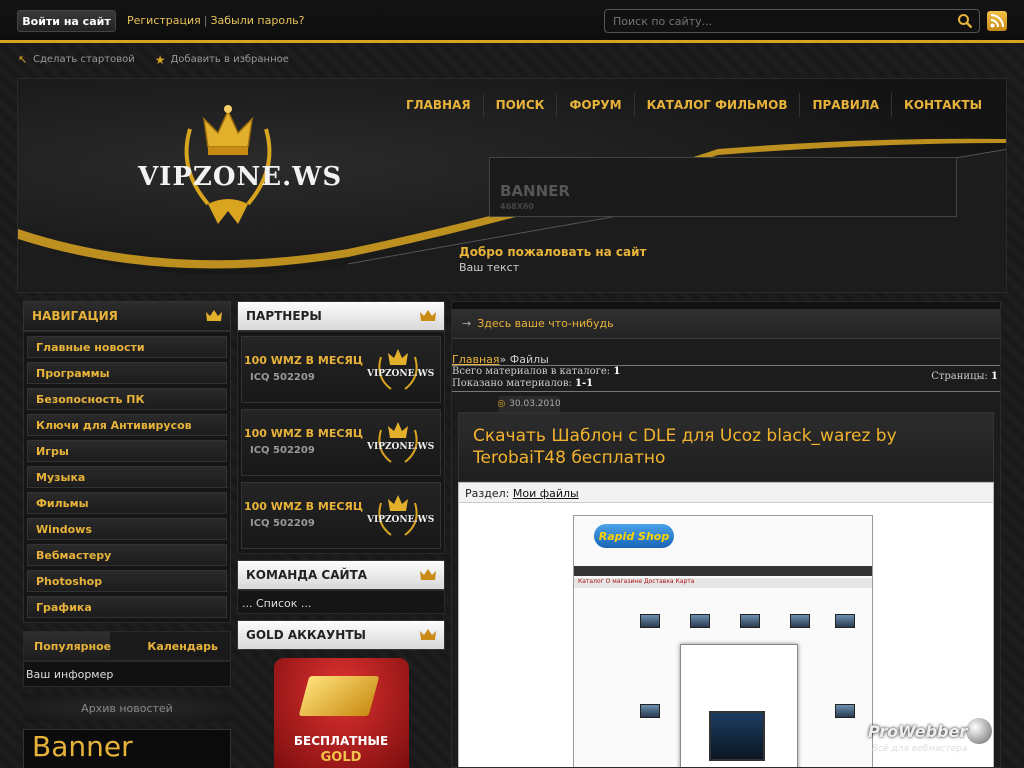  I want to click on nav-item-games: Игры, so click(127, 451).